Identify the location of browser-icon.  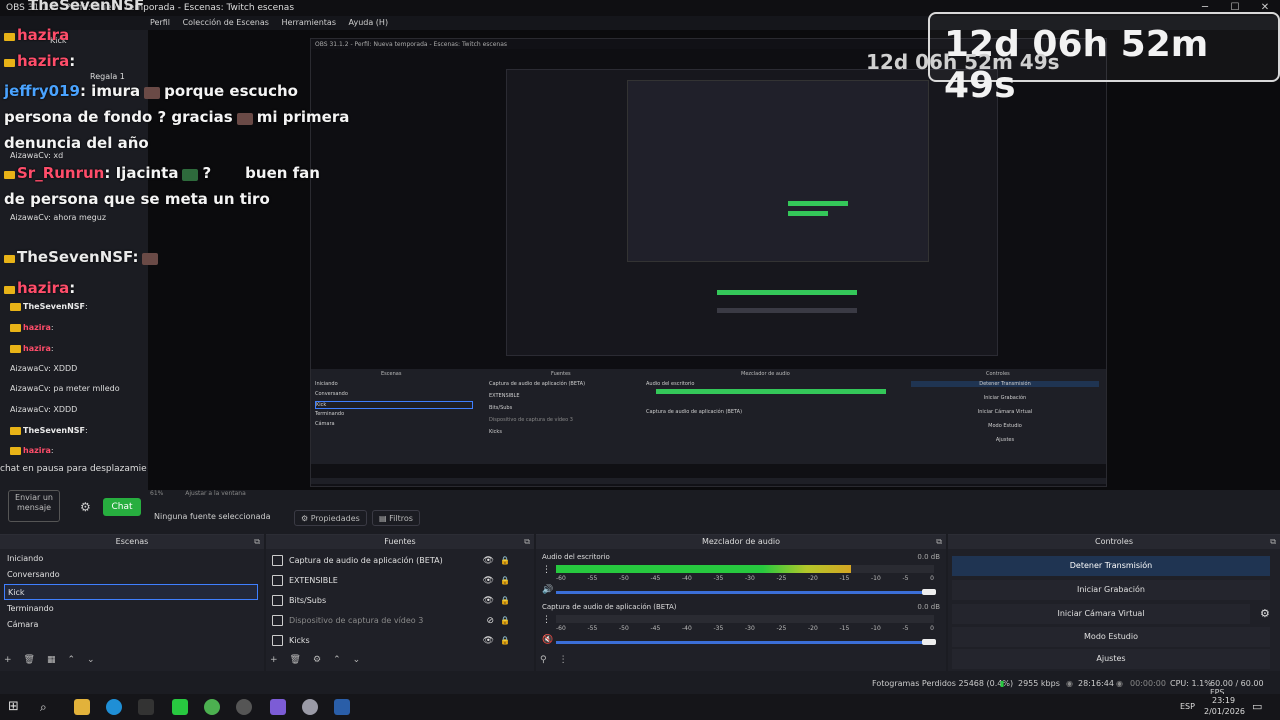
(277, 580).